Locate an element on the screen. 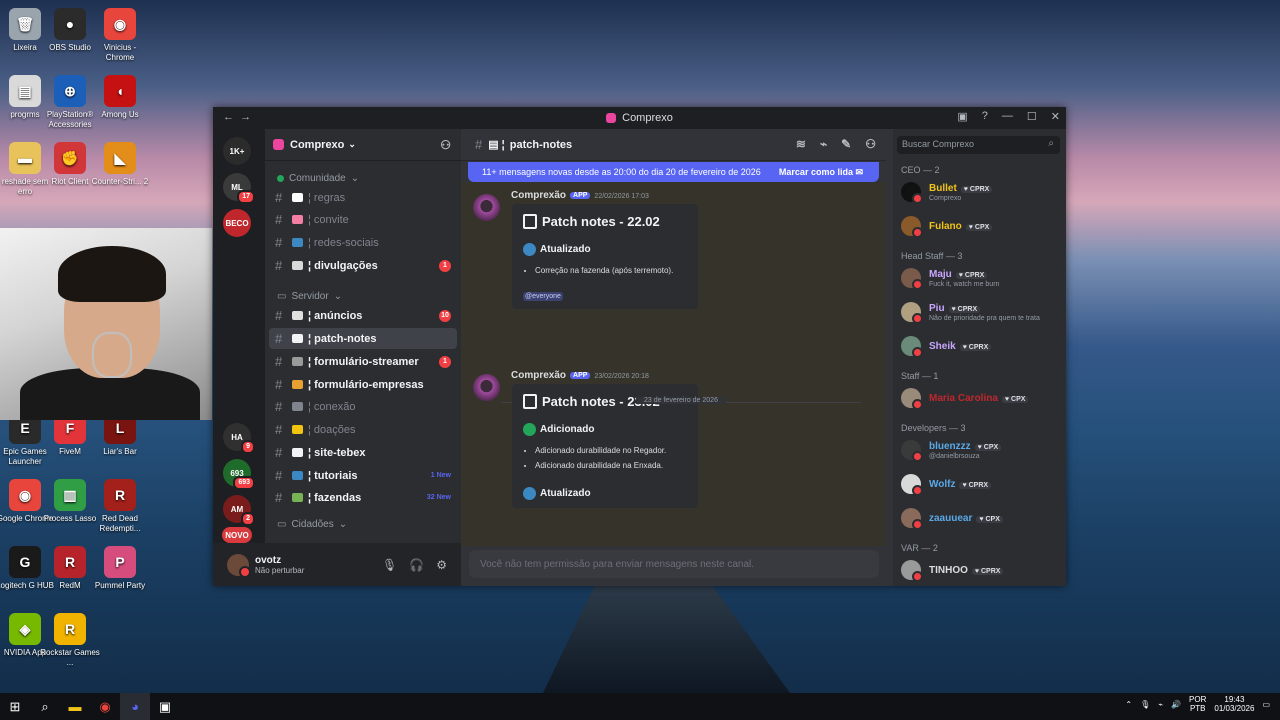 This screenshot has width=1280, height=720. channel-item: # ¦ fazendas 32 New is located at coordinates (363, 497).